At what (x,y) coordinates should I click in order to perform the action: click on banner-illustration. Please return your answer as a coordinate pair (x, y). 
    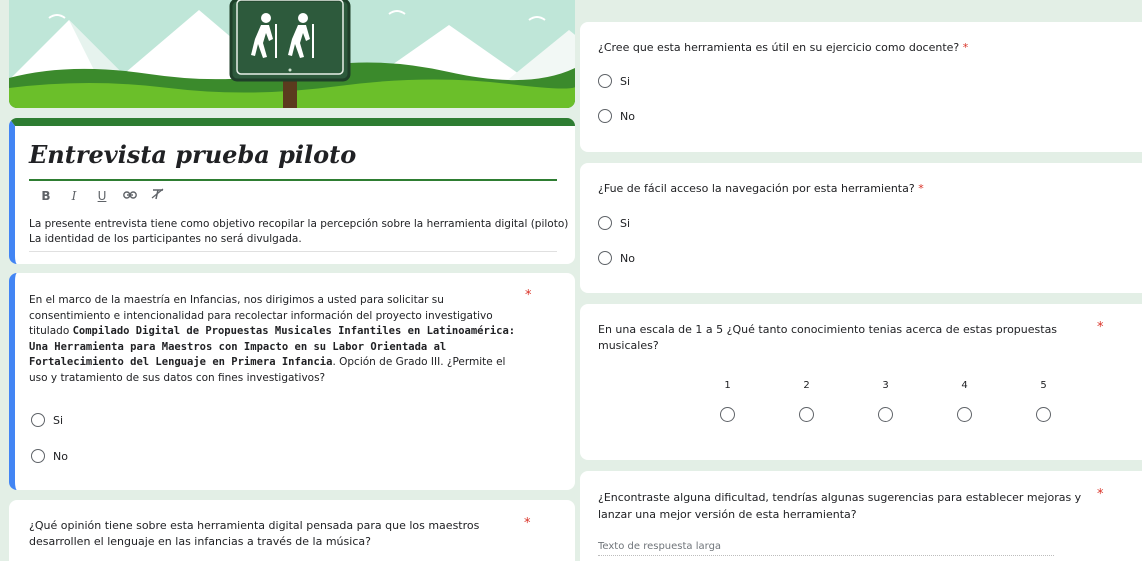
    Looking at the image, I should click on (292, 54).